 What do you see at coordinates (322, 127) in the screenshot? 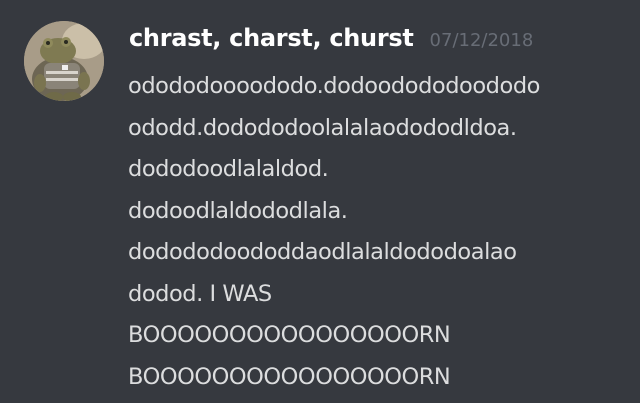
I see `message-line: ododd.dodododoolalalaodododldoa.` at bounding box center [322, 127].